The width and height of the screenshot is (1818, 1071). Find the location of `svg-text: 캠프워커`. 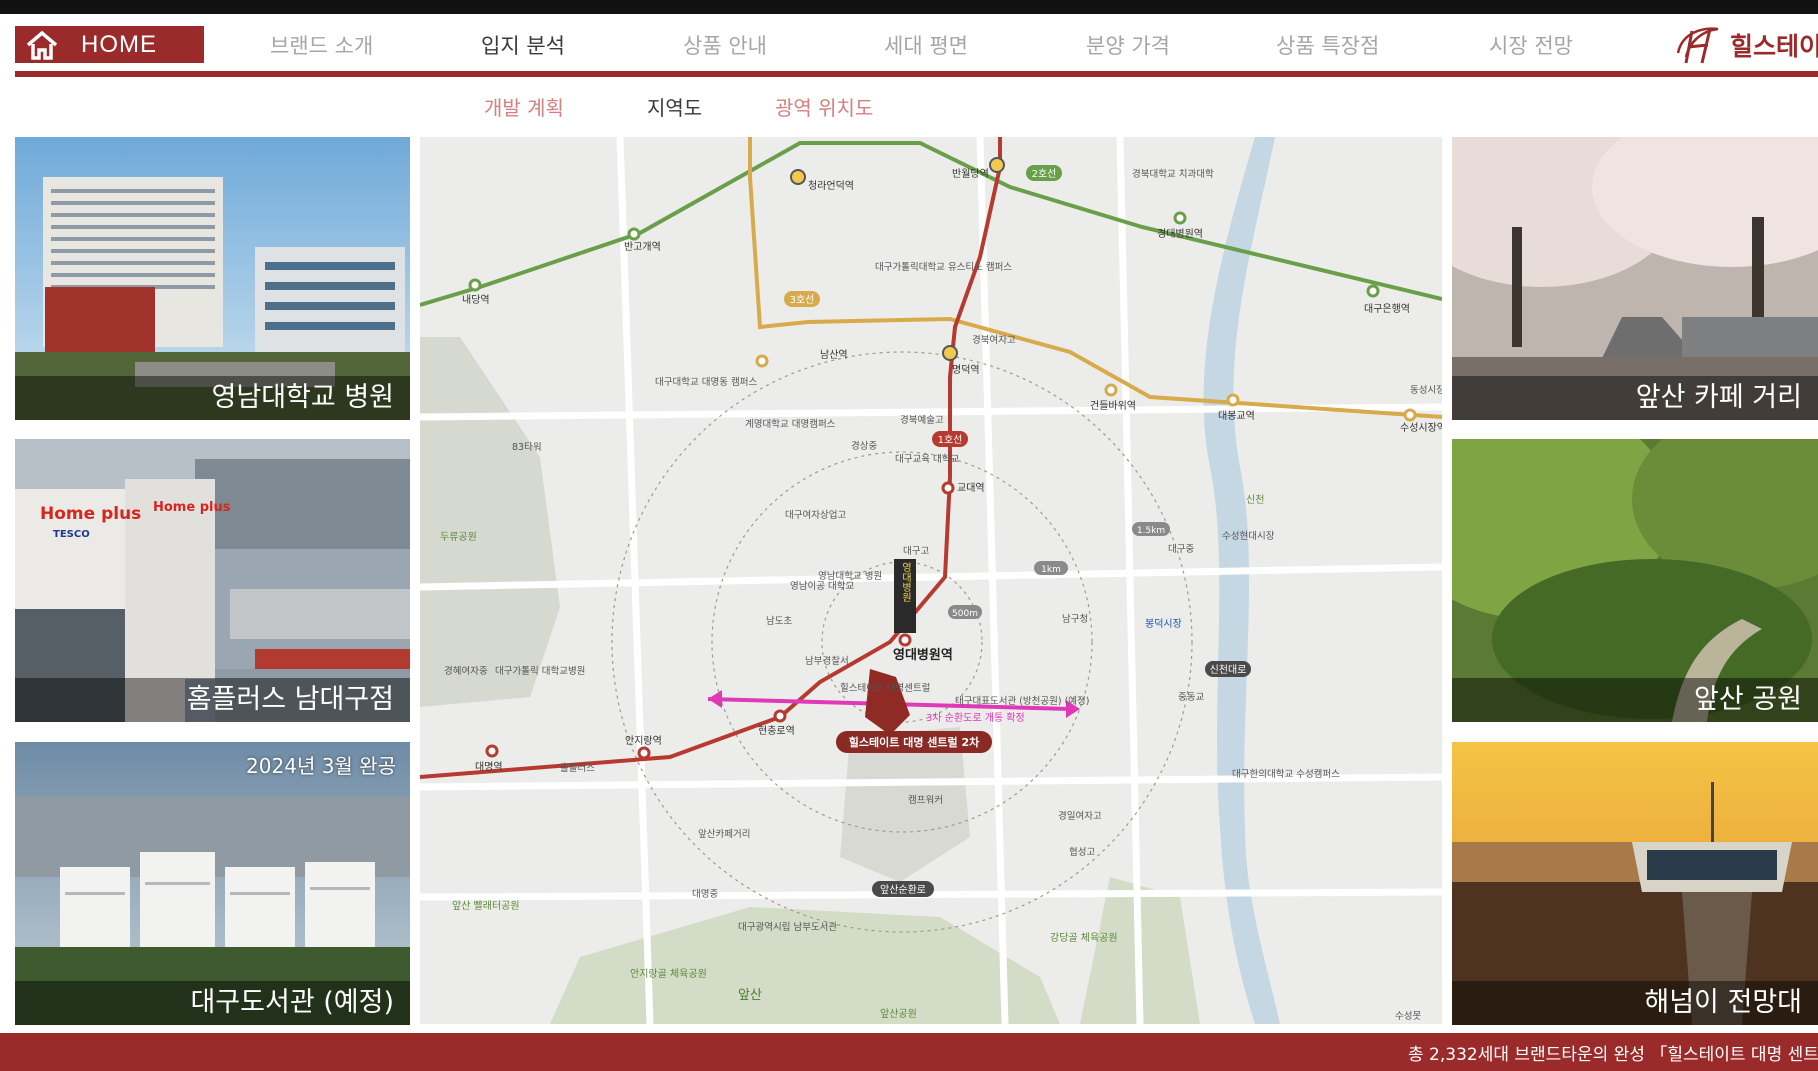

svg-text: 캠프워커 is located at coordinates (925, 800).